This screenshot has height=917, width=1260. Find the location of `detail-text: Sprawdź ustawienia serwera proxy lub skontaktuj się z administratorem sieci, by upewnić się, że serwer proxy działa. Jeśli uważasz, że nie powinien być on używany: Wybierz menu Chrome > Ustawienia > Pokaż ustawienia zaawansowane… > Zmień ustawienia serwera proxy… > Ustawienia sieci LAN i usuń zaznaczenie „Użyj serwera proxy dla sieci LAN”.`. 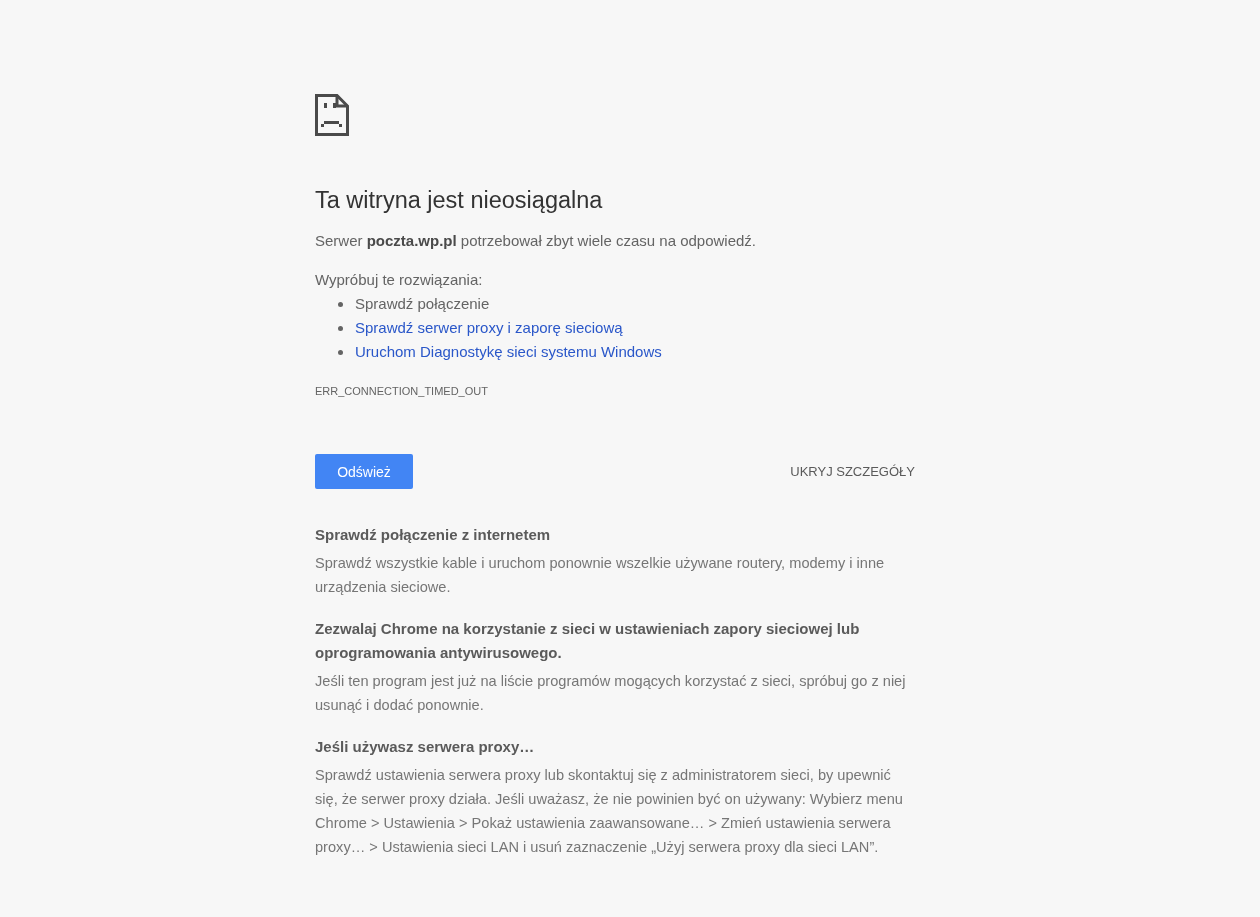

detail-text: Sprawdź ustawienia serwera proxy lub skontaktuj się z administratorem sieci, by upewnić się, że serwer proxy działa. Jeśli uważasz, że nie powinien być on używany: Wybierz menu Chrome > Ustawienia > Pokaż ustawienia zaawansowane… > Zmień ustawienia serwera proxy… > Ustawienia sieci LAN i usuń zaznaczenie „Użyj serwera proxy dla sieci LAN”. is located at coordinates (609, 811).